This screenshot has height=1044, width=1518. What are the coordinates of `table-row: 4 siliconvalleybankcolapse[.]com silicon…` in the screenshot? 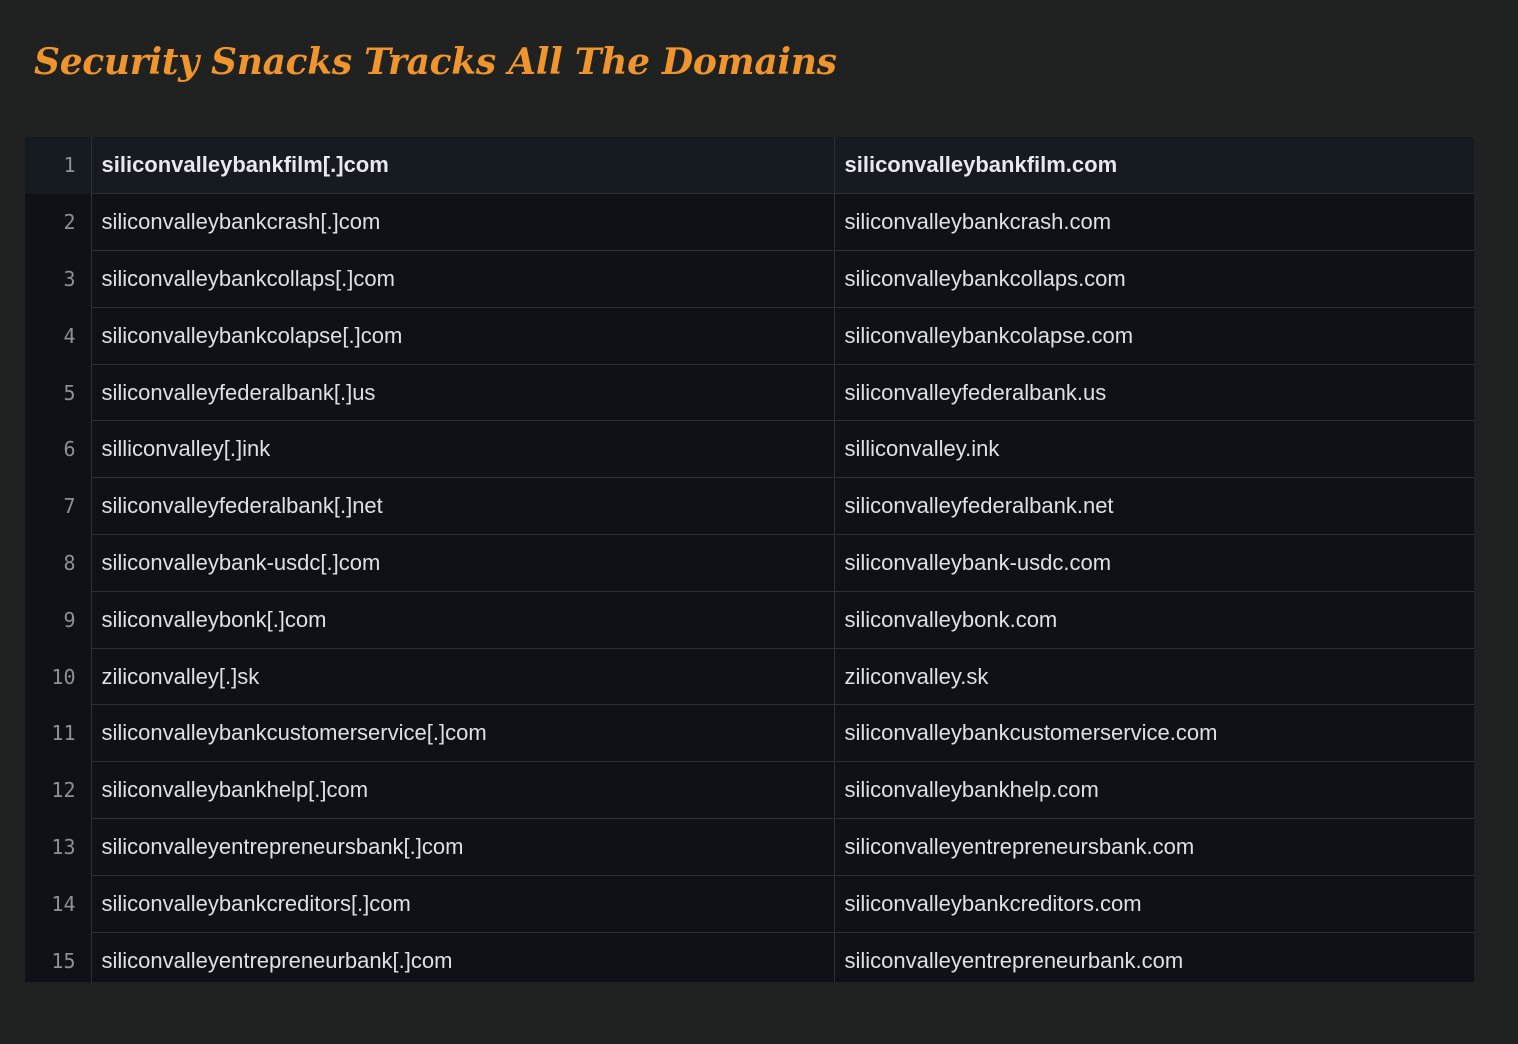 It's located at (749, 336).